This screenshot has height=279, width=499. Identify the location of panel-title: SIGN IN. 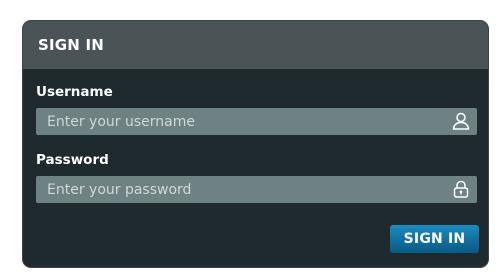
(71, 45).